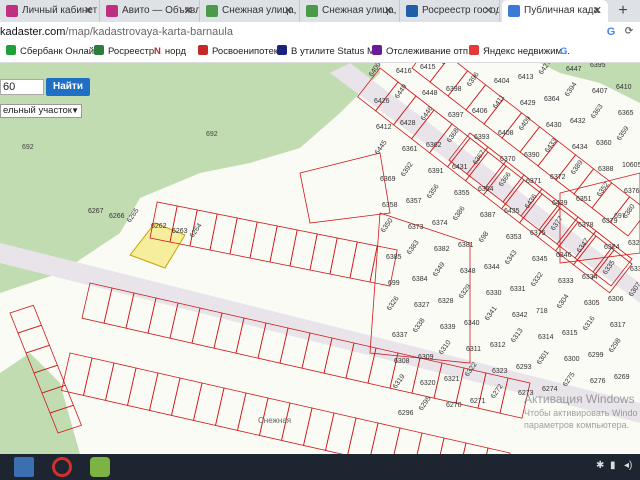 The width and height of the screenshot is (640, 480). Describe the element at coordinates (592, 303) in the screenshot. I see `parcel-number: 6305` at that location.